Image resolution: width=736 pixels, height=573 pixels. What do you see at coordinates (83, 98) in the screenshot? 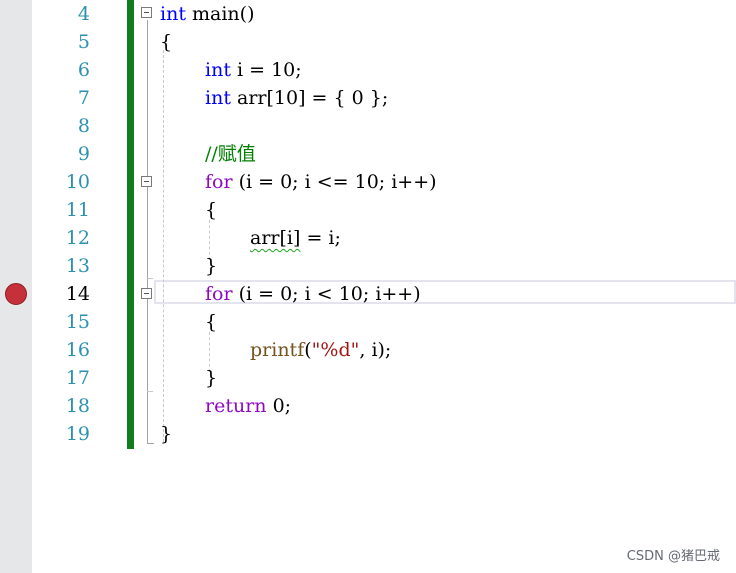
I see `line-number: 7` at bounding box center [83, 98].